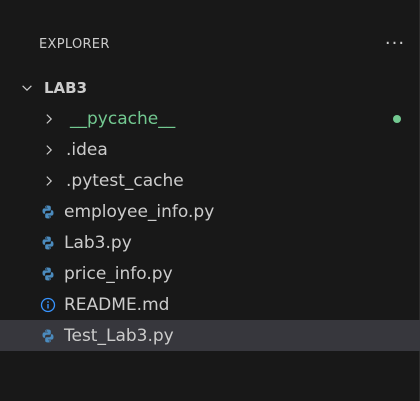  What do you see at coordinates (210, 180) in the screenshot?
I see `tree-item-pytest-cache: .pytest_cache` at bounding box center [210, 180].